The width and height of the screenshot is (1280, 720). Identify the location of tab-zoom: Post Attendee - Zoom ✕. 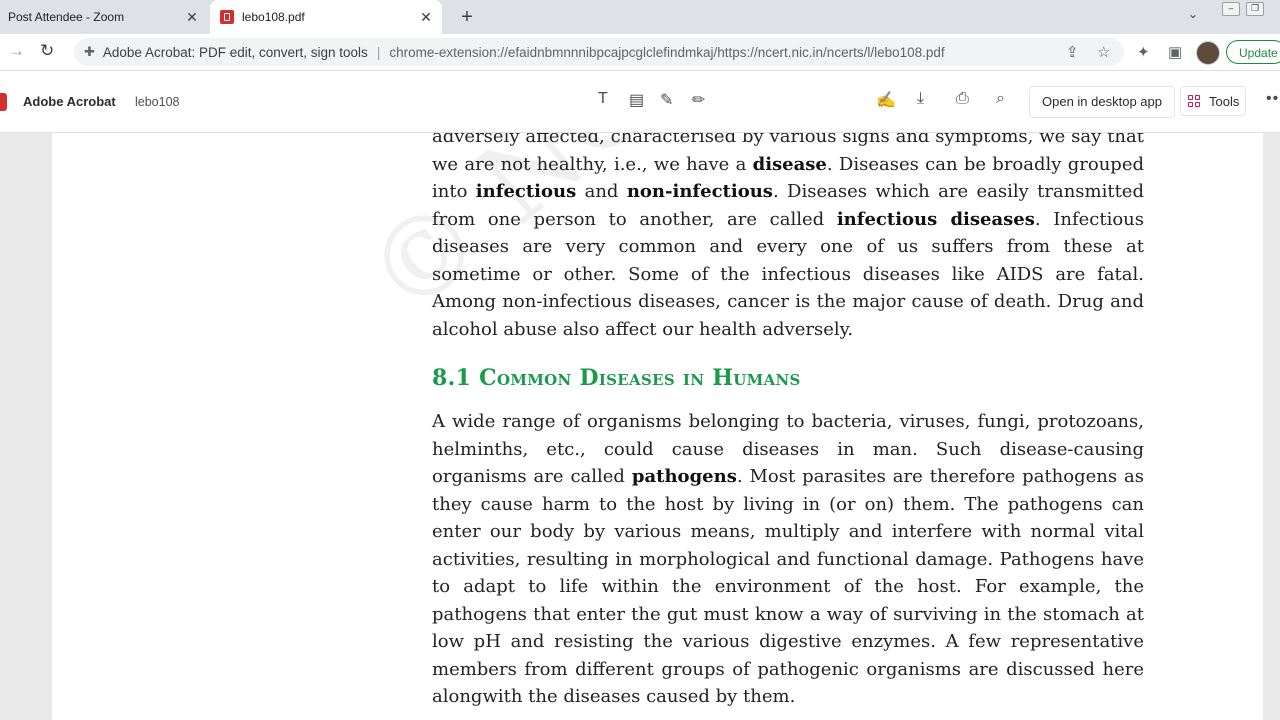
(104, 17).